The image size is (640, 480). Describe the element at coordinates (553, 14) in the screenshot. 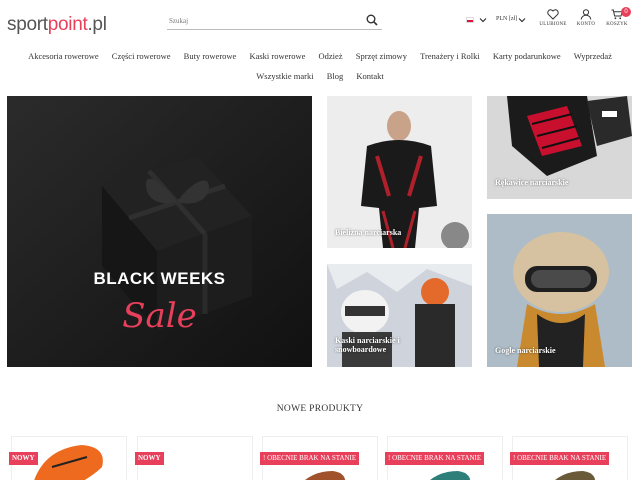

I see `heart-icon` at that location.